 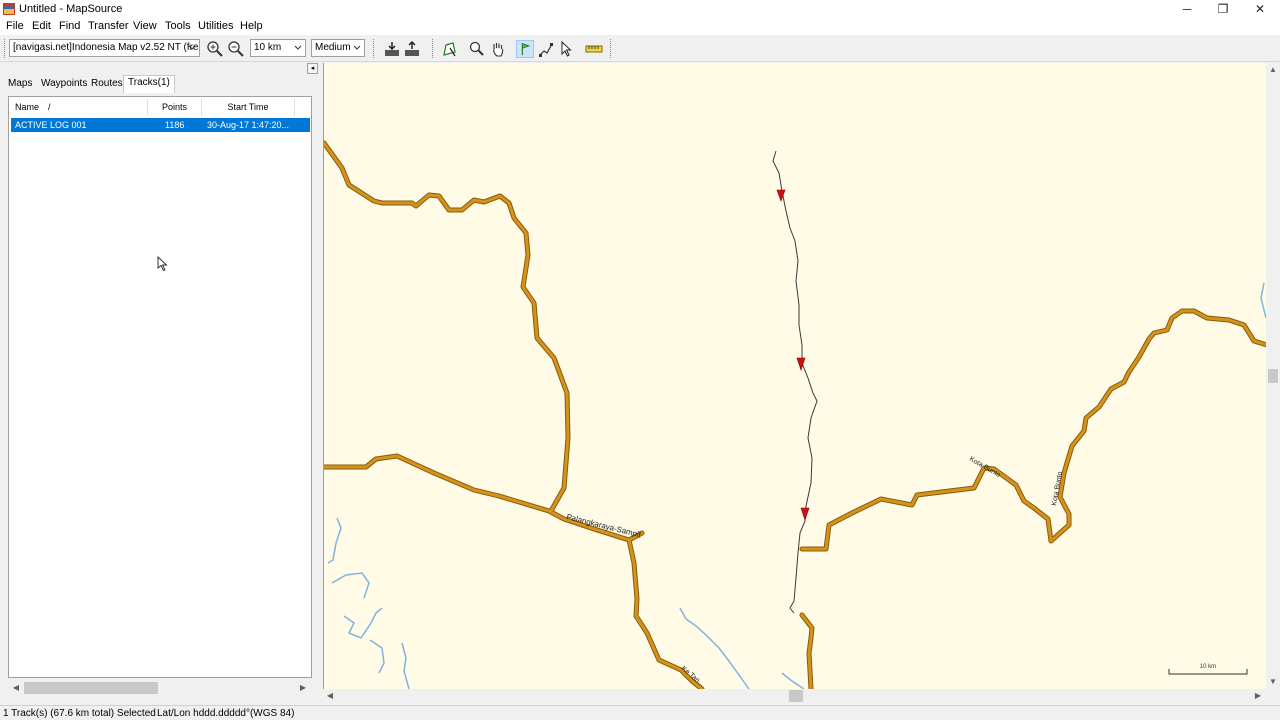 I want to click on window-title: Untitled - MapSource, so click(x=71, y=9).